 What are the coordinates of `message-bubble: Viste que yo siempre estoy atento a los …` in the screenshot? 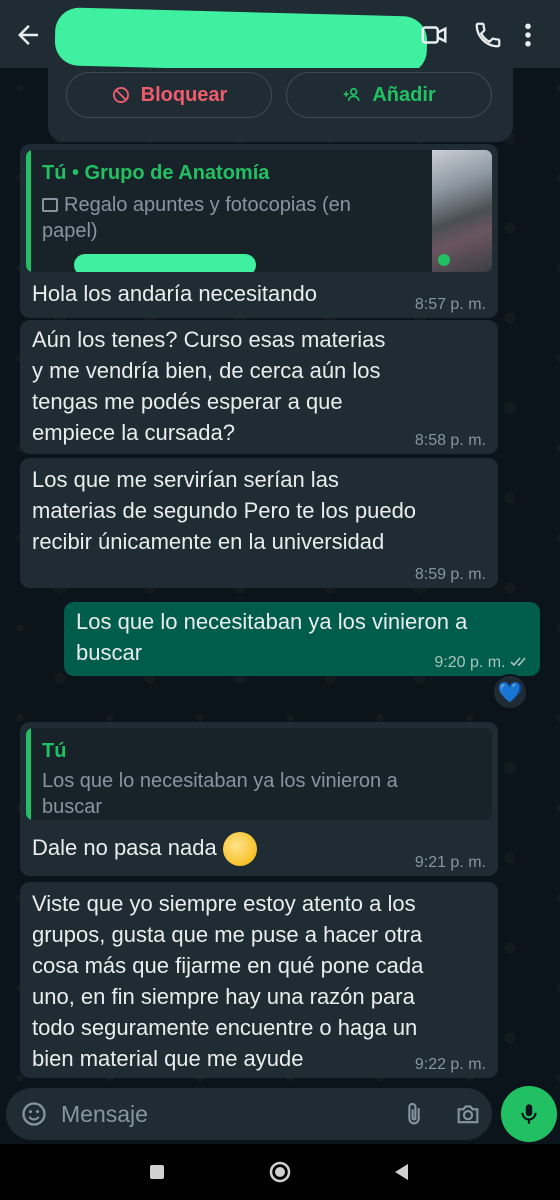 It's located at (259, 980).